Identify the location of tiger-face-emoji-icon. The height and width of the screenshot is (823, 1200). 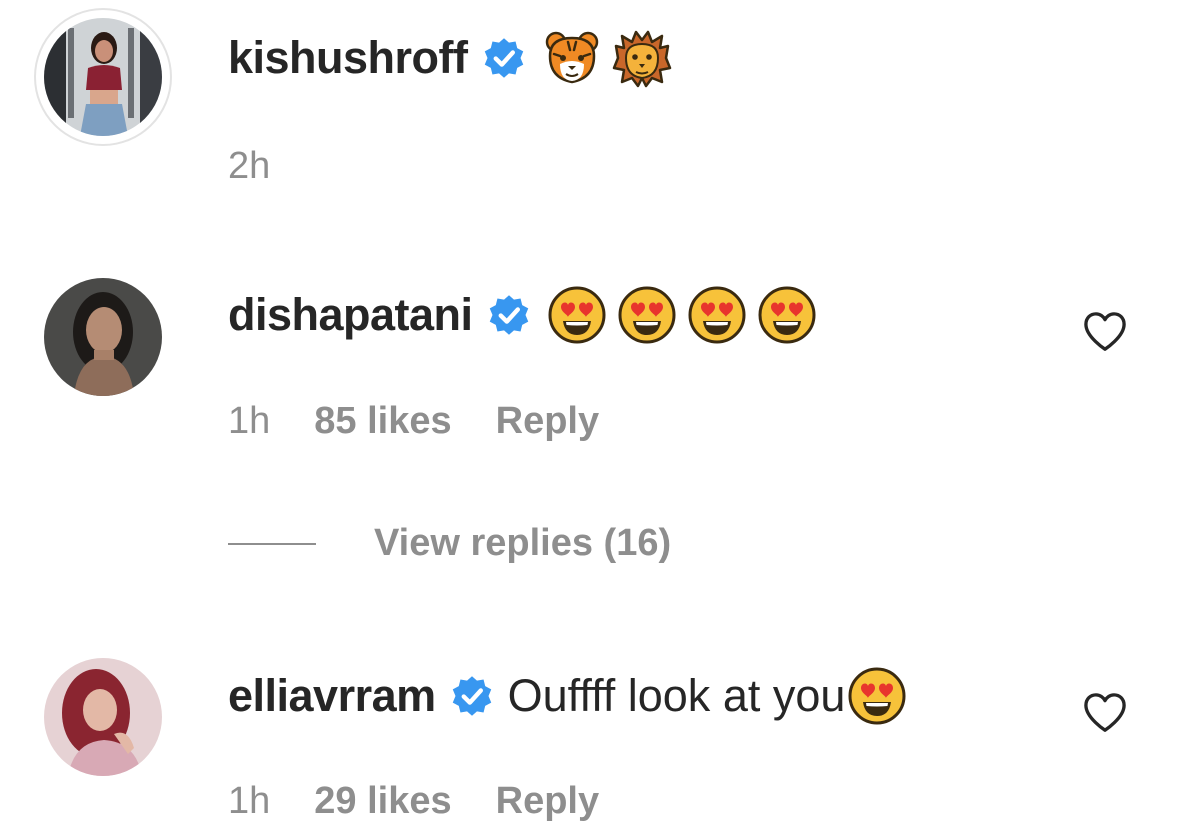
(572, 58).